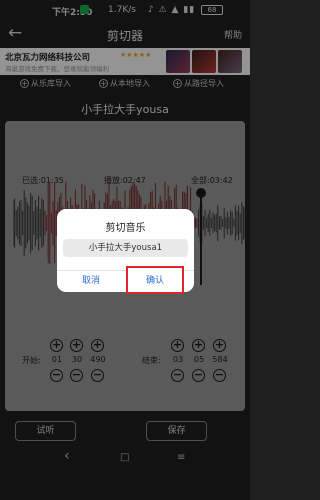 The image size is (320, 500). Describe the element at coordinates (91, 281) in the screenshot. I see `cancel-button: 取消` at that location.